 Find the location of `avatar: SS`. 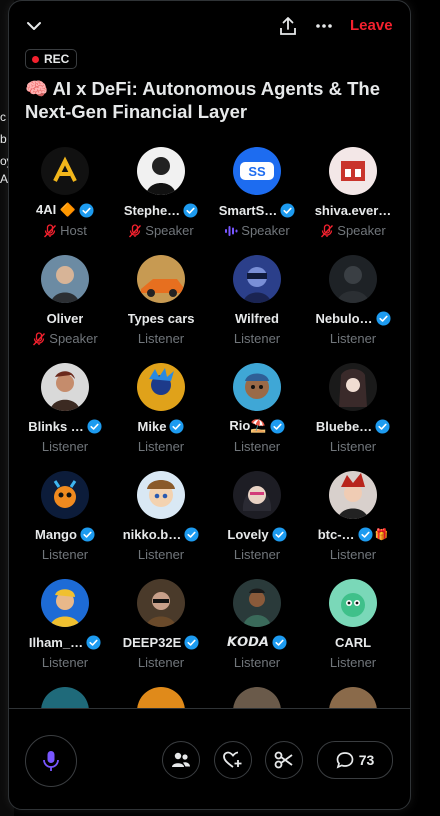

avatar: SS is located at coordinates (257, 171).